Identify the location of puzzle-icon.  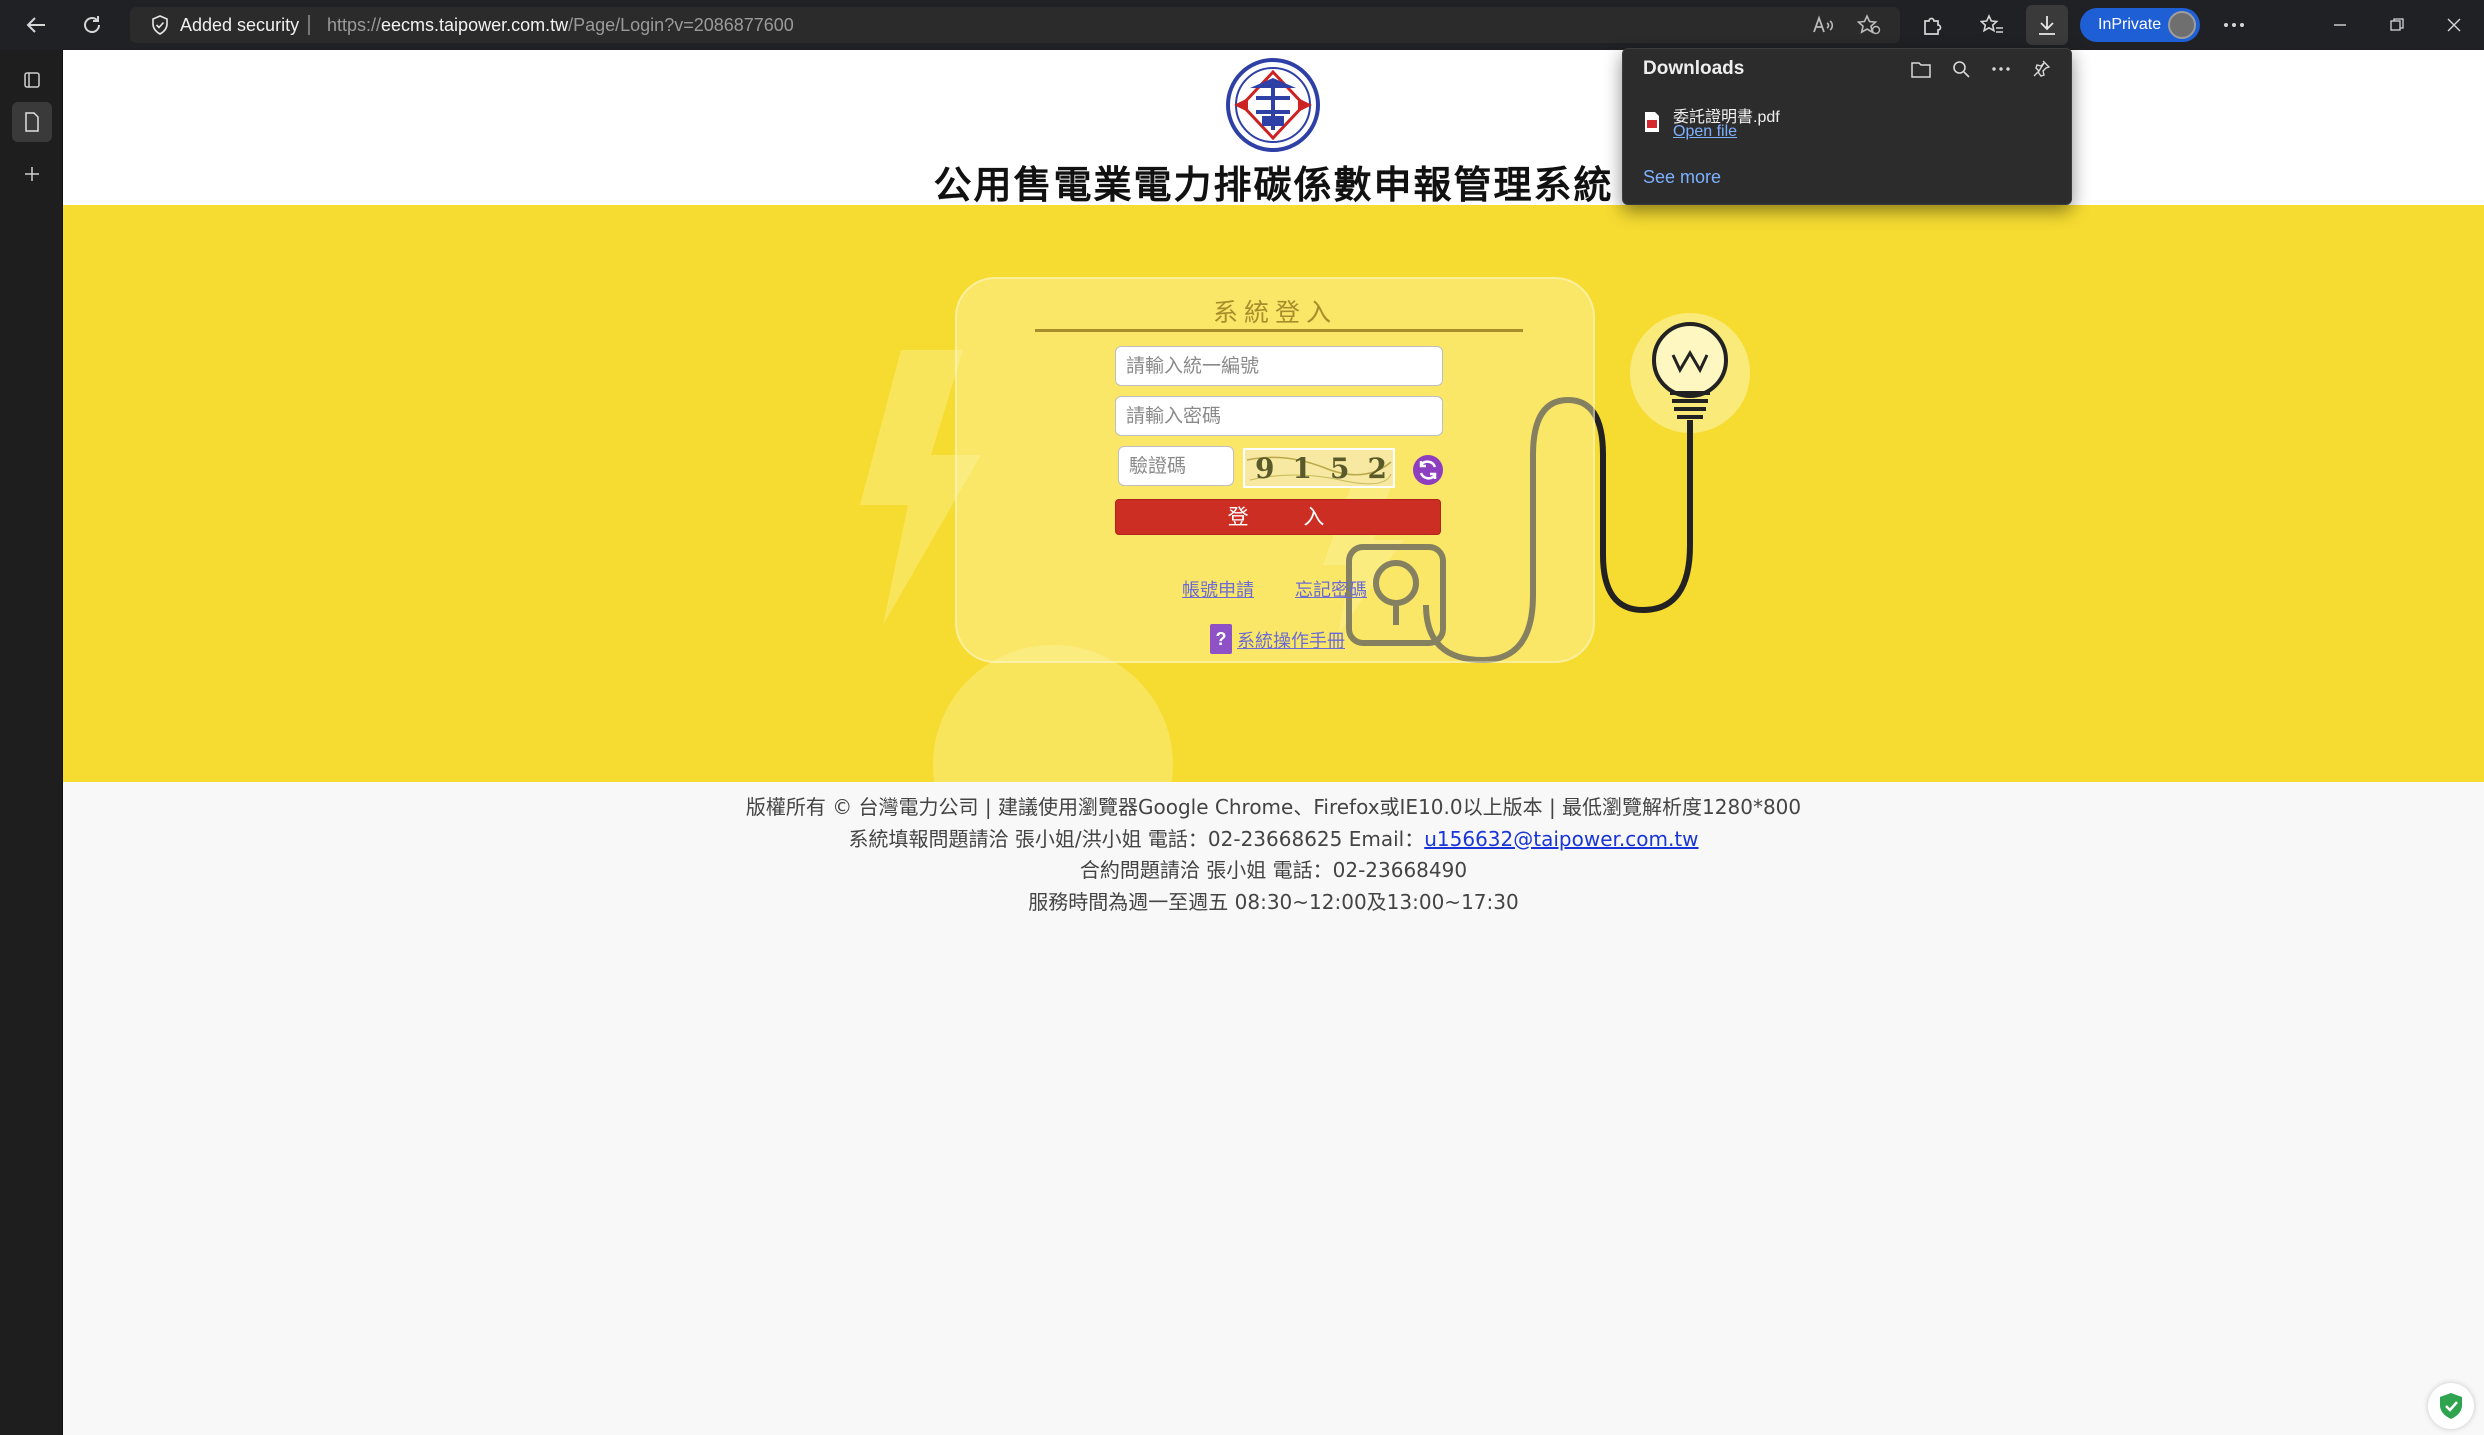
(1933, 26).